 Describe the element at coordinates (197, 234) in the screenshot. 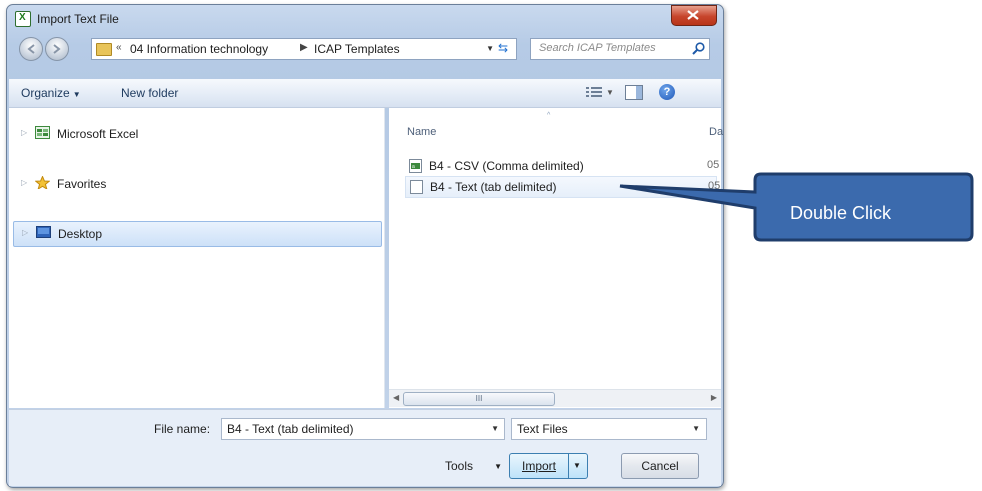

I see `nav-item-desktop: ▷ Desktop` at that location.